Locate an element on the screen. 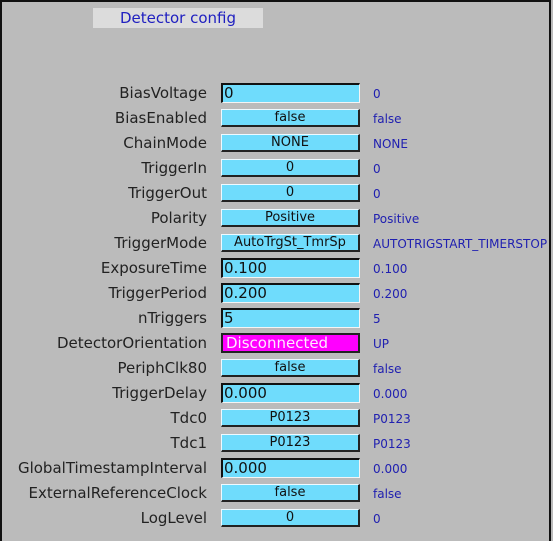 The width and height of the screenshot is (553, 541). global-timestamp-interval-input: 0.000 is located at coordinates (290, 468).